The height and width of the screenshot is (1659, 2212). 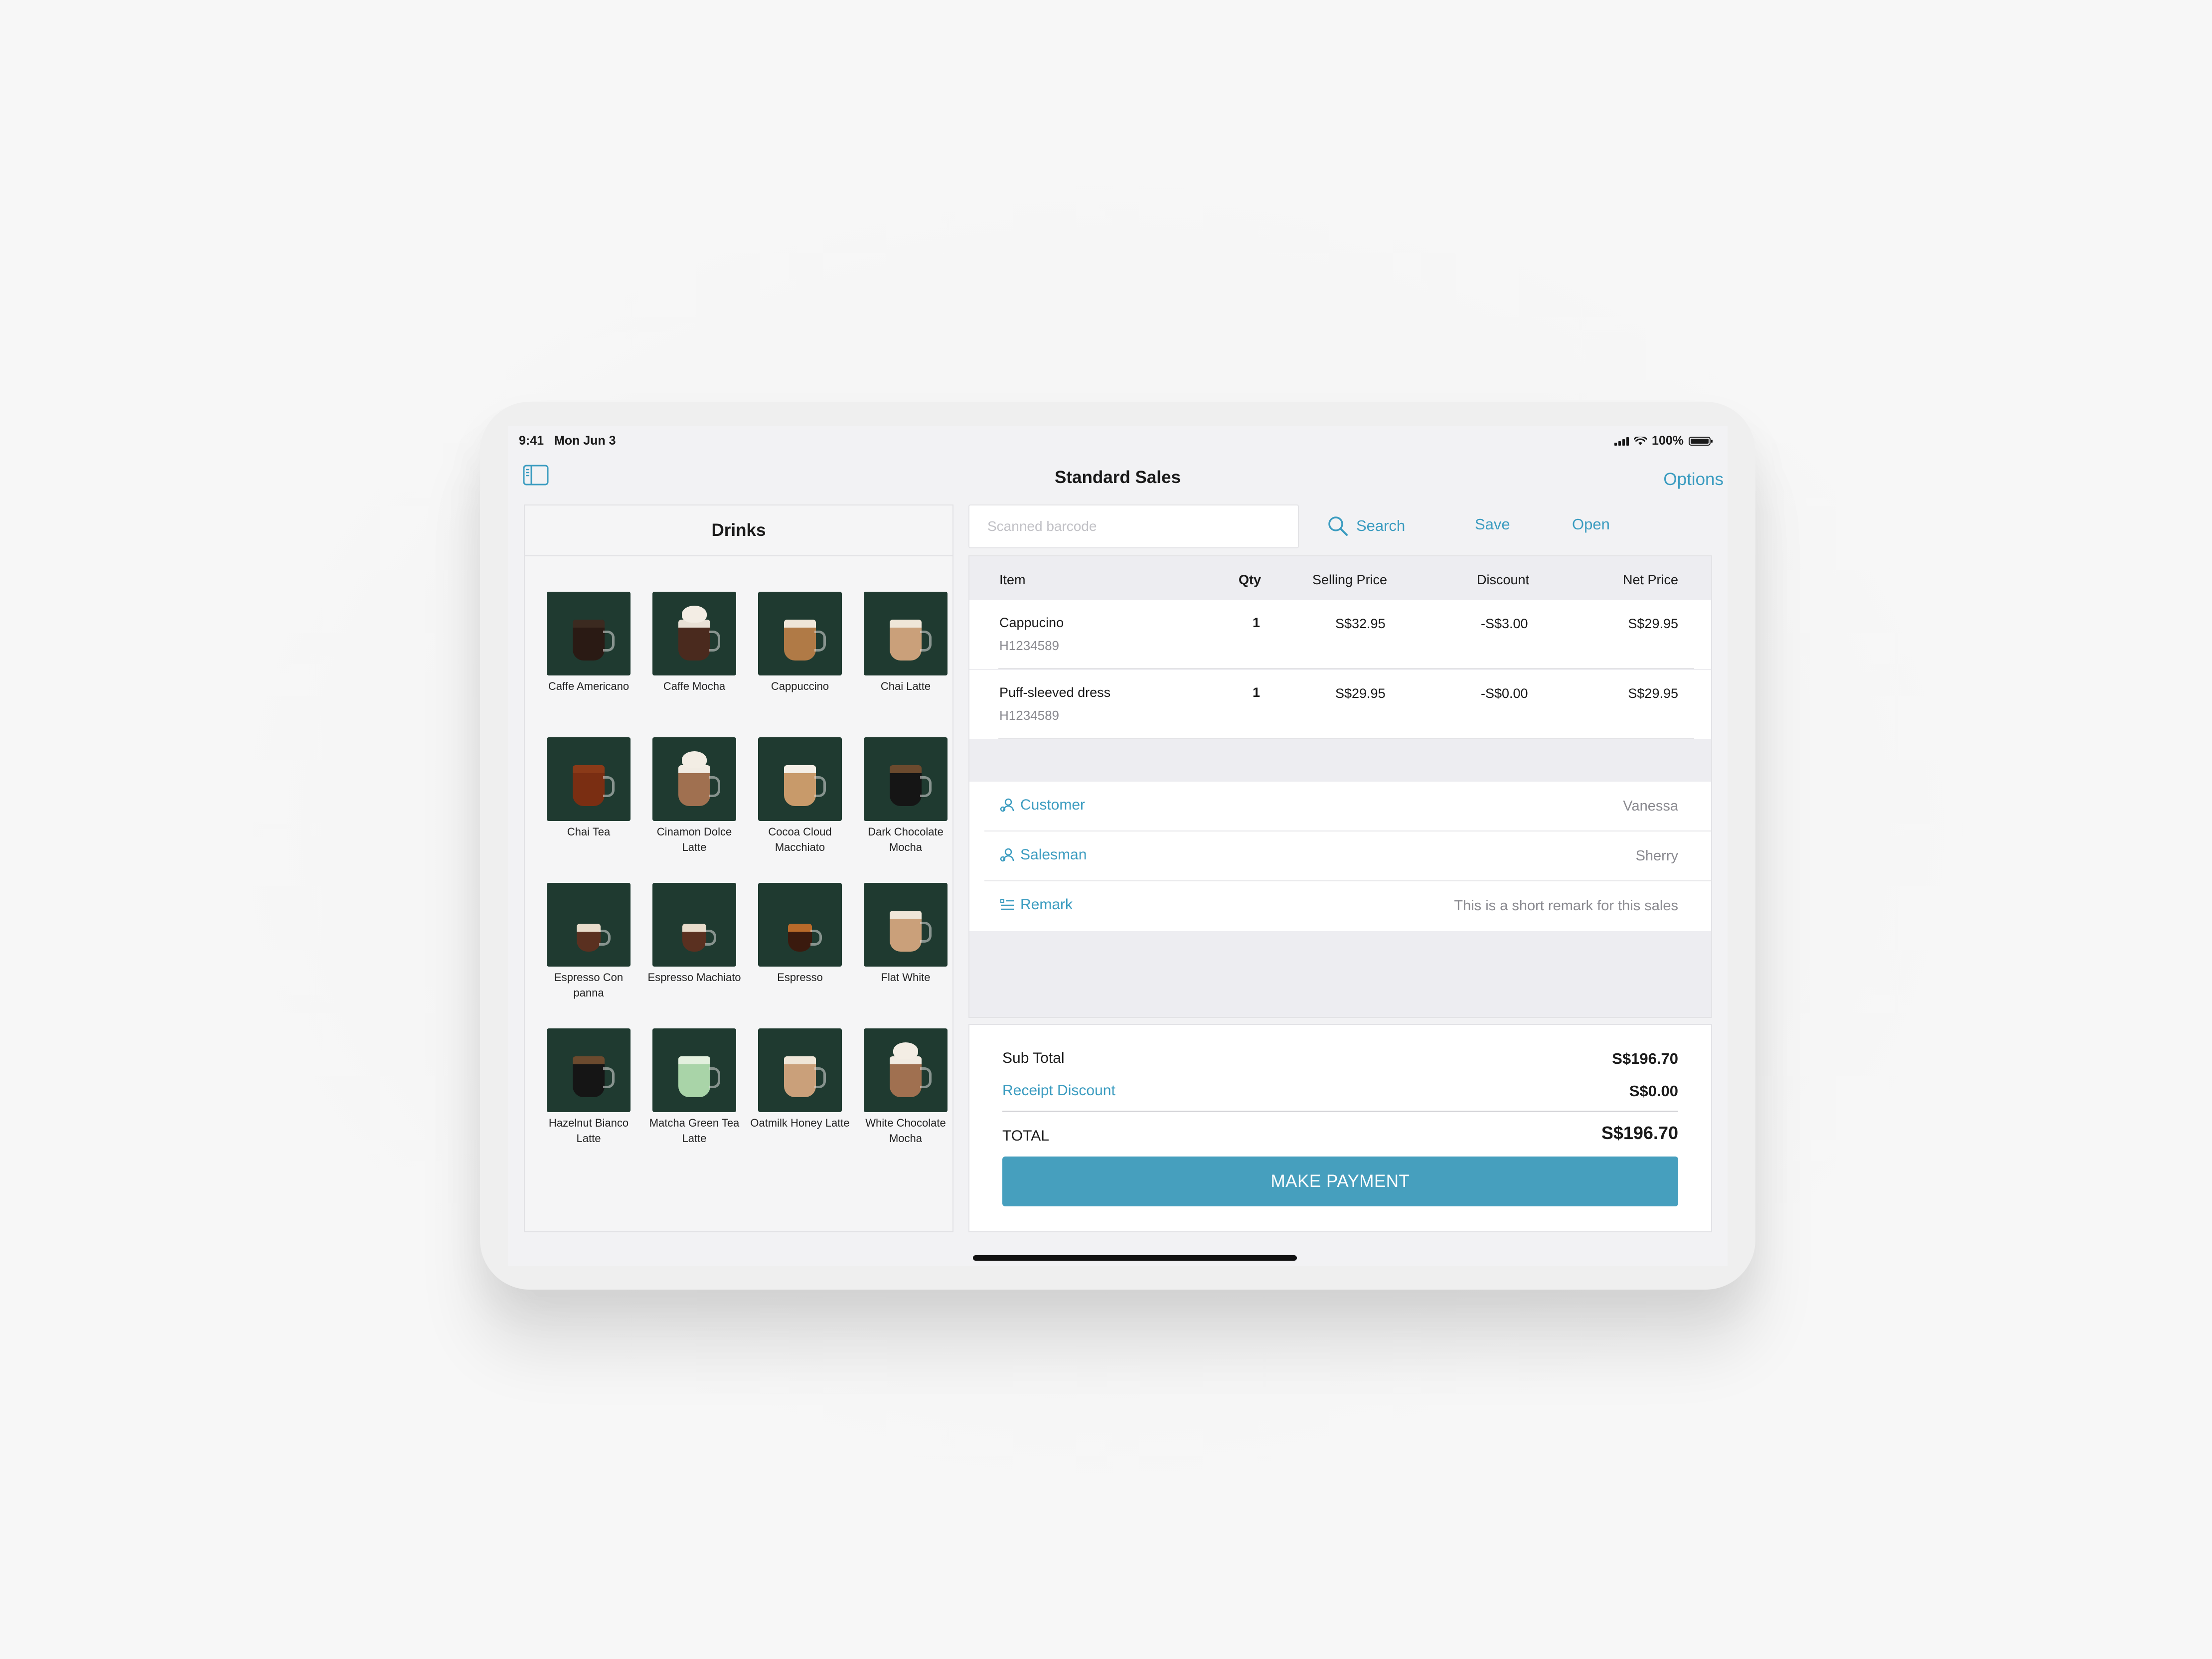 I want to click on customer-row: Customer Vanessa, so click(x=1340, y=806).